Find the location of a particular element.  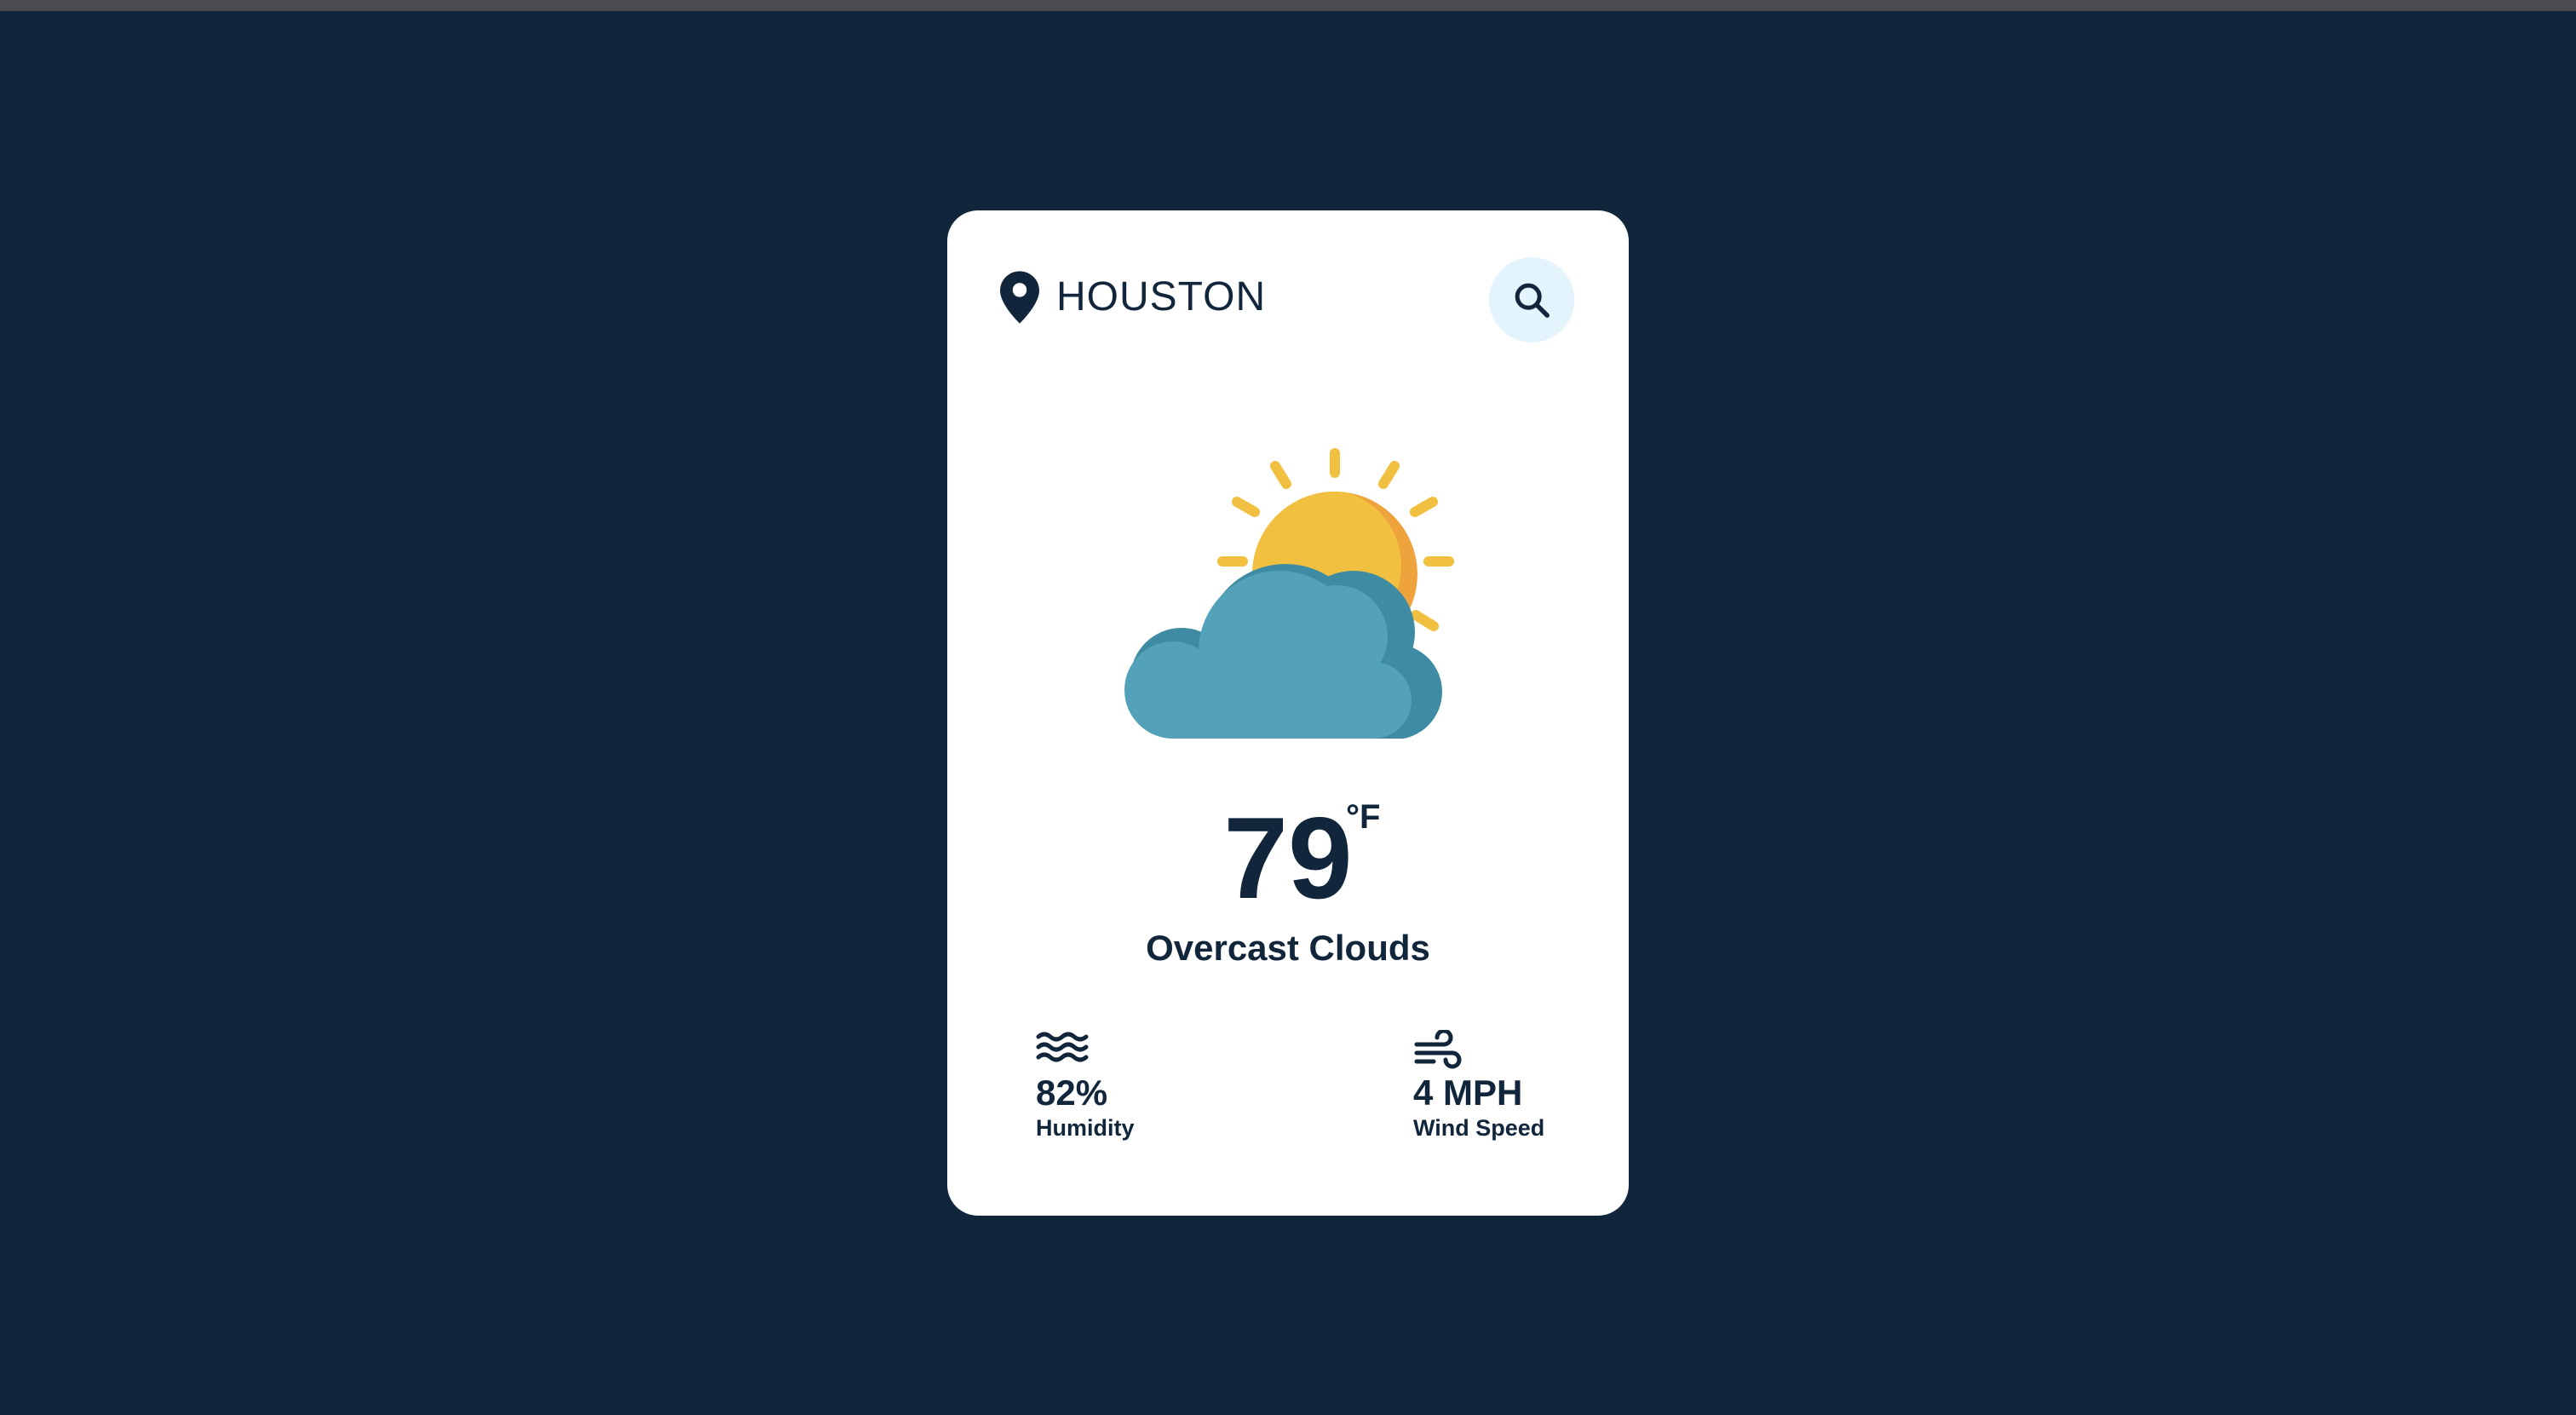

city-name: HOUSTON is located at coordinates (1162, 296).